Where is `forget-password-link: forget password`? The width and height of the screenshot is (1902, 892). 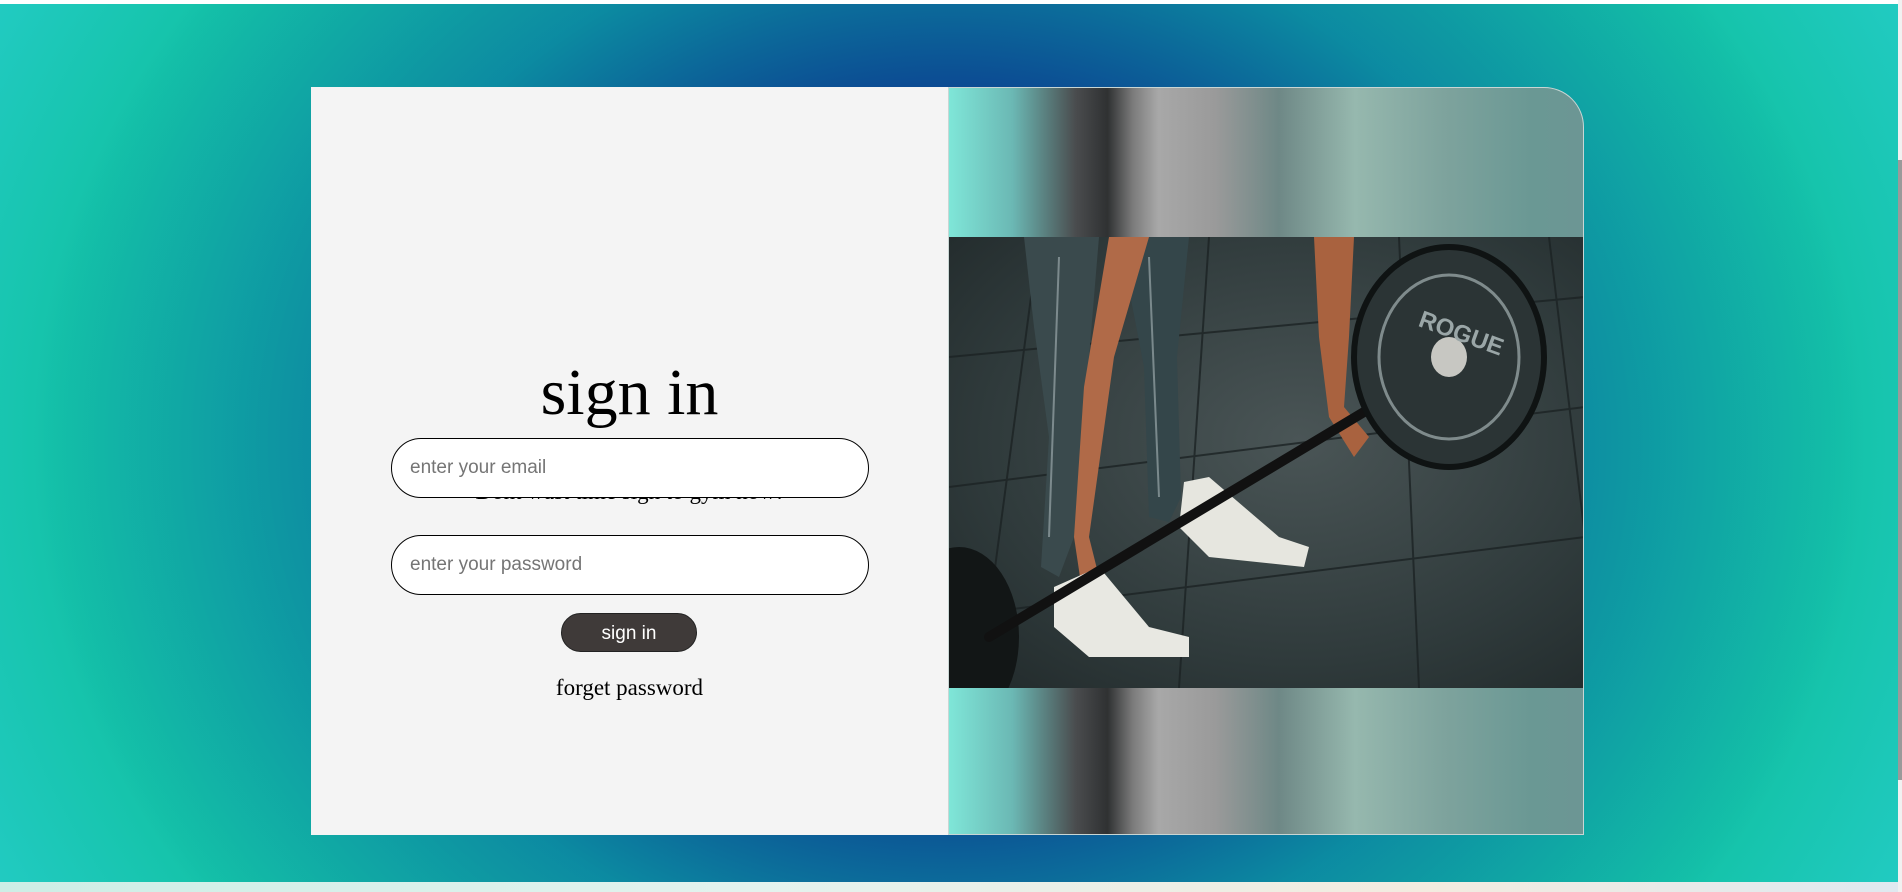 forget-password-link: forget password is located at coordinates (629, 688).